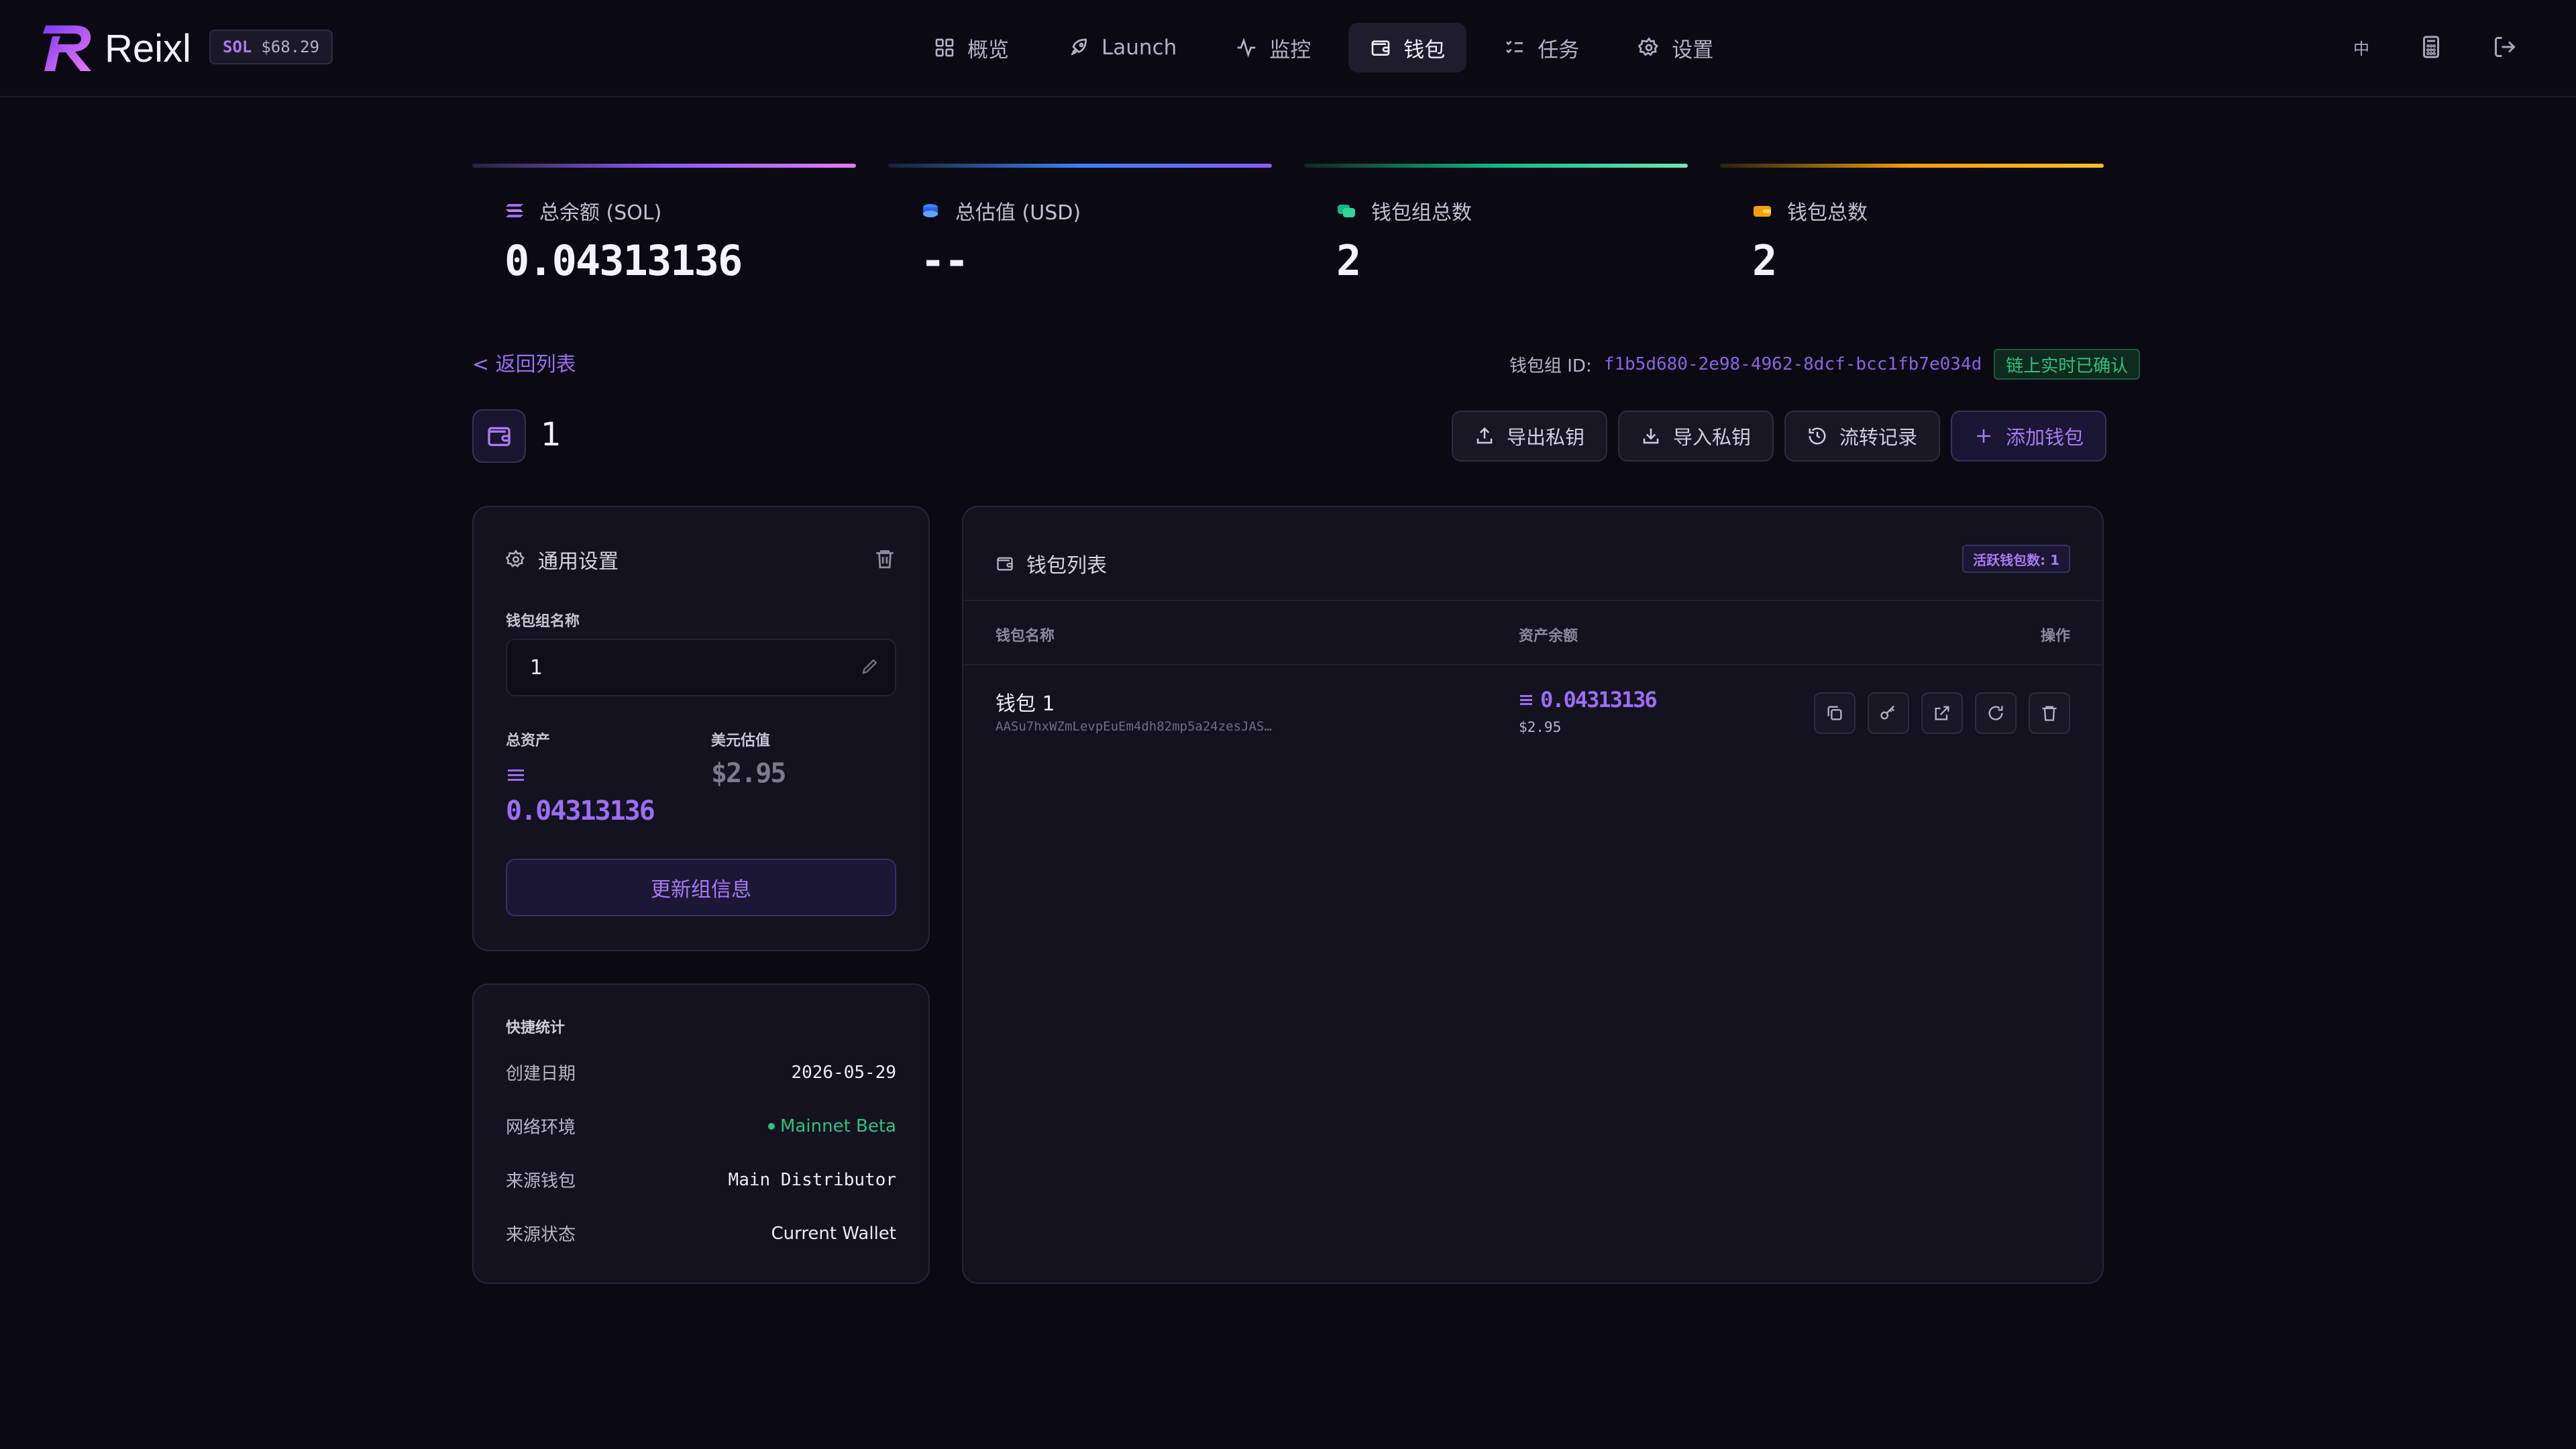 This screenshot has width=2576, height=1449. What do you see at coordinates (988, 50) in the screenshot?
I see `nav-label: 概览` at bounding box center [988, 50].